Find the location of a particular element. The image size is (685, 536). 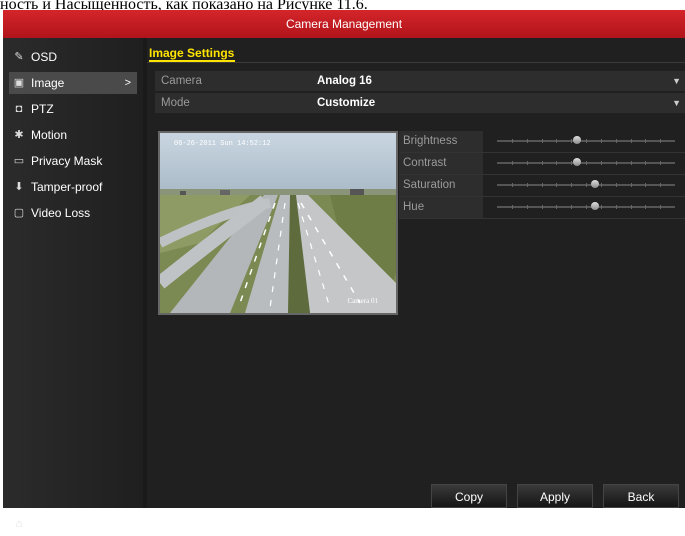

hue-slider is located at coordinates (586, 206).